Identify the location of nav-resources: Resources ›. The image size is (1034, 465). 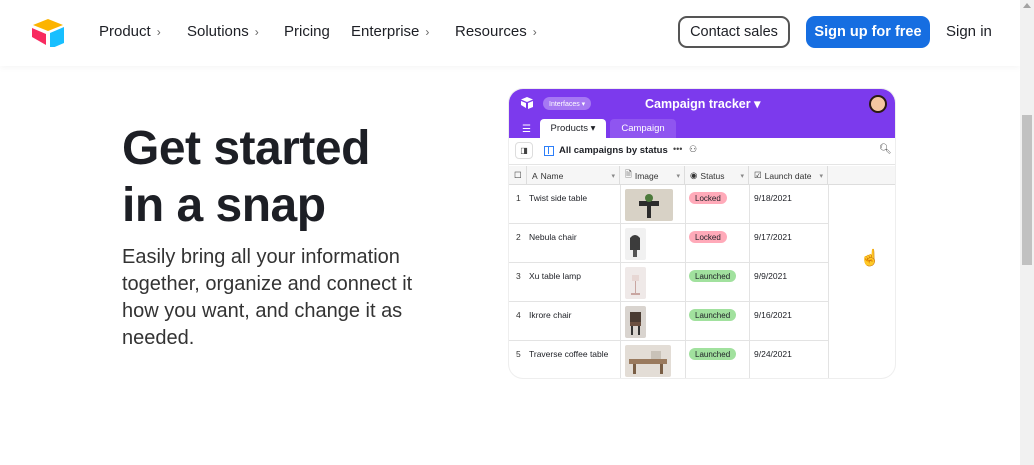
(496, 31).